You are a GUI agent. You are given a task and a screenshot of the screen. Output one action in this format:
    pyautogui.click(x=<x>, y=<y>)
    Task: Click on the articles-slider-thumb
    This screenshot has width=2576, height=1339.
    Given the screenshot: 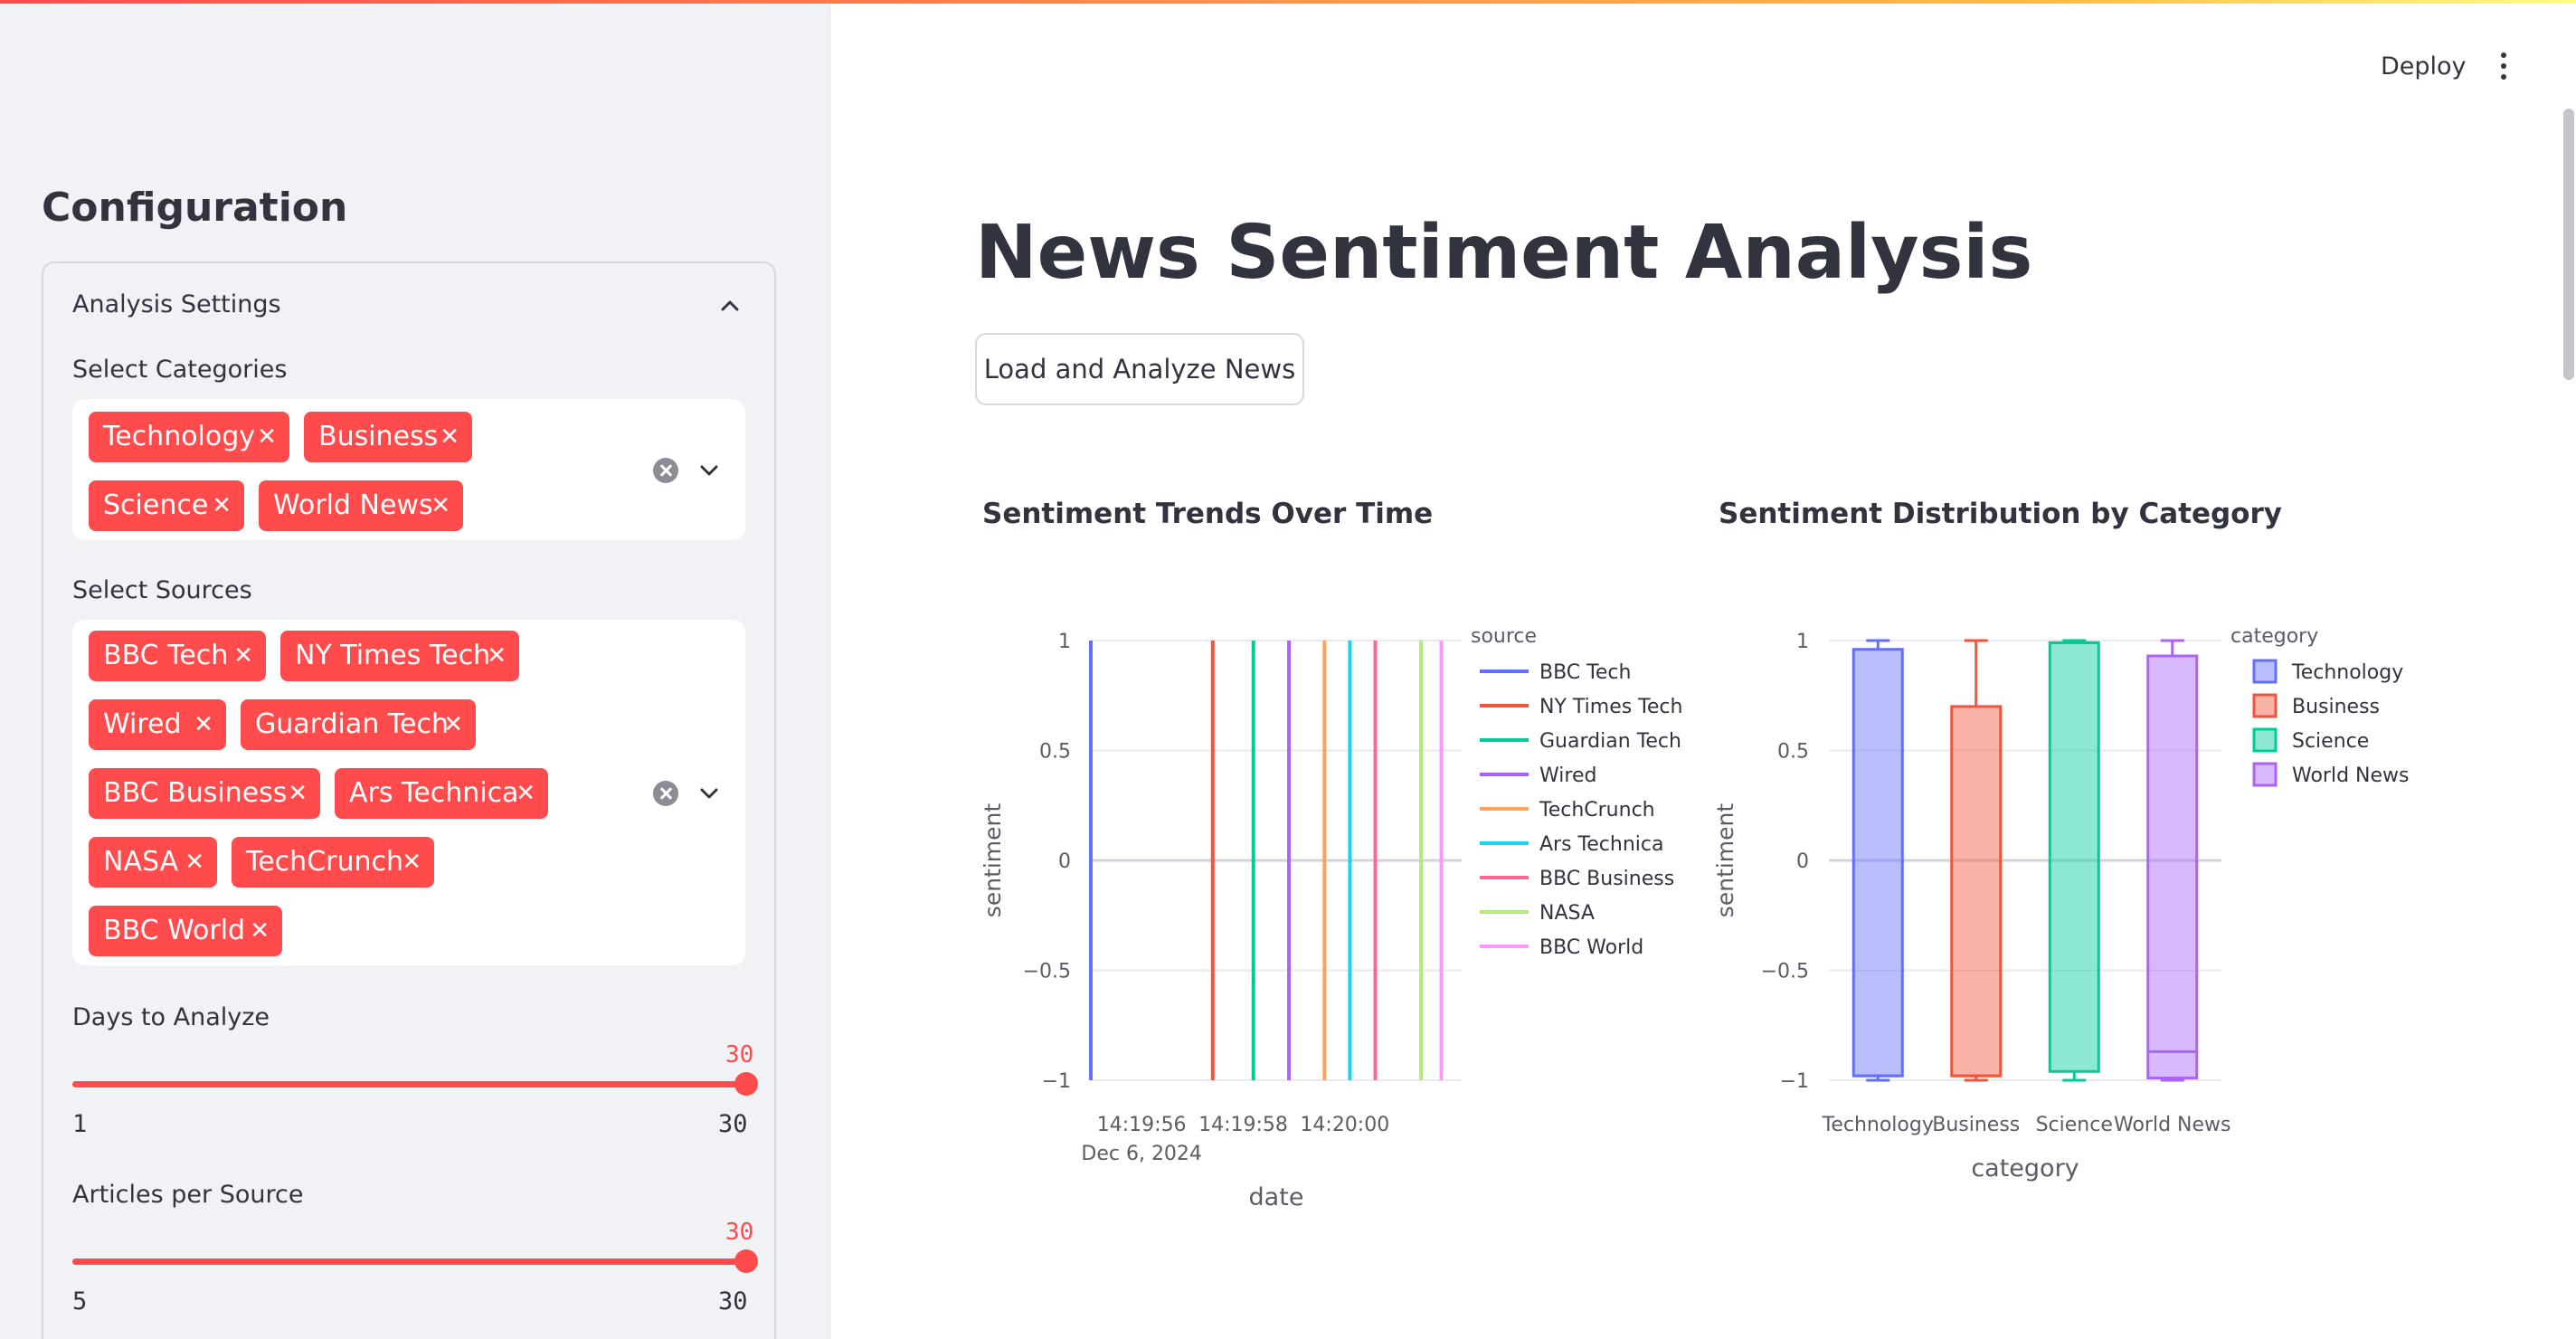 What is the action you would take?
    pyautogui.click(x=746, y=1261)
    